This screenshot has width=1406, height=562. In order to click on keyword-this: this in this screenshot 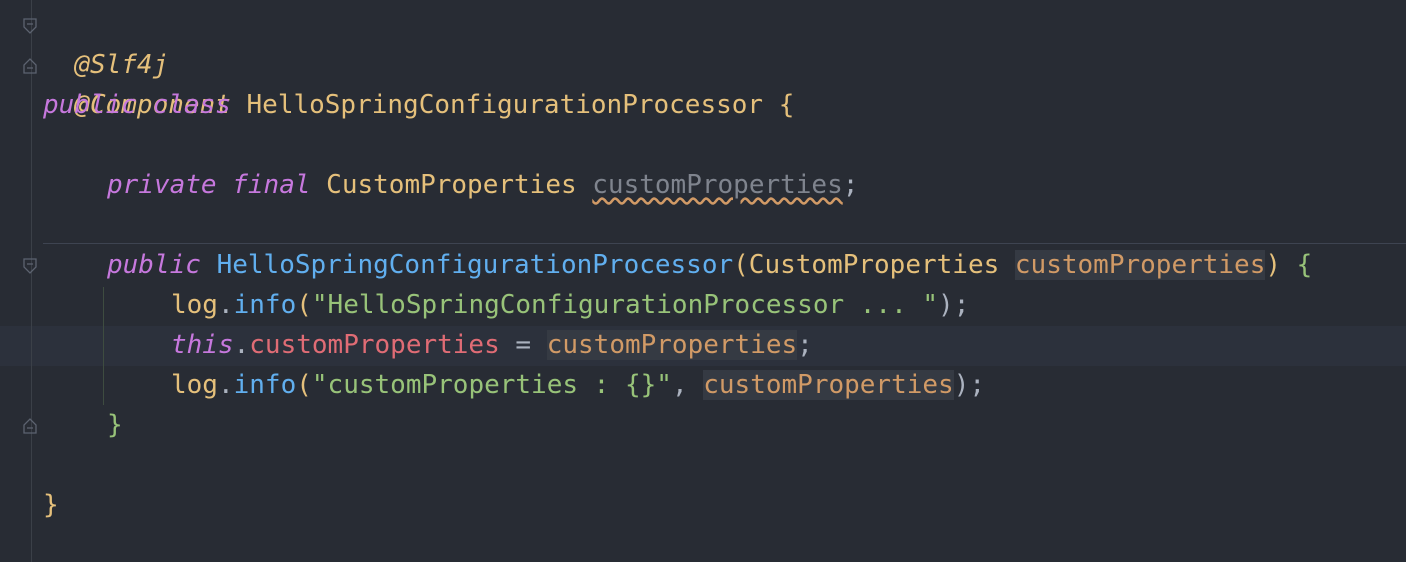, I will do `click(202, 345)`.